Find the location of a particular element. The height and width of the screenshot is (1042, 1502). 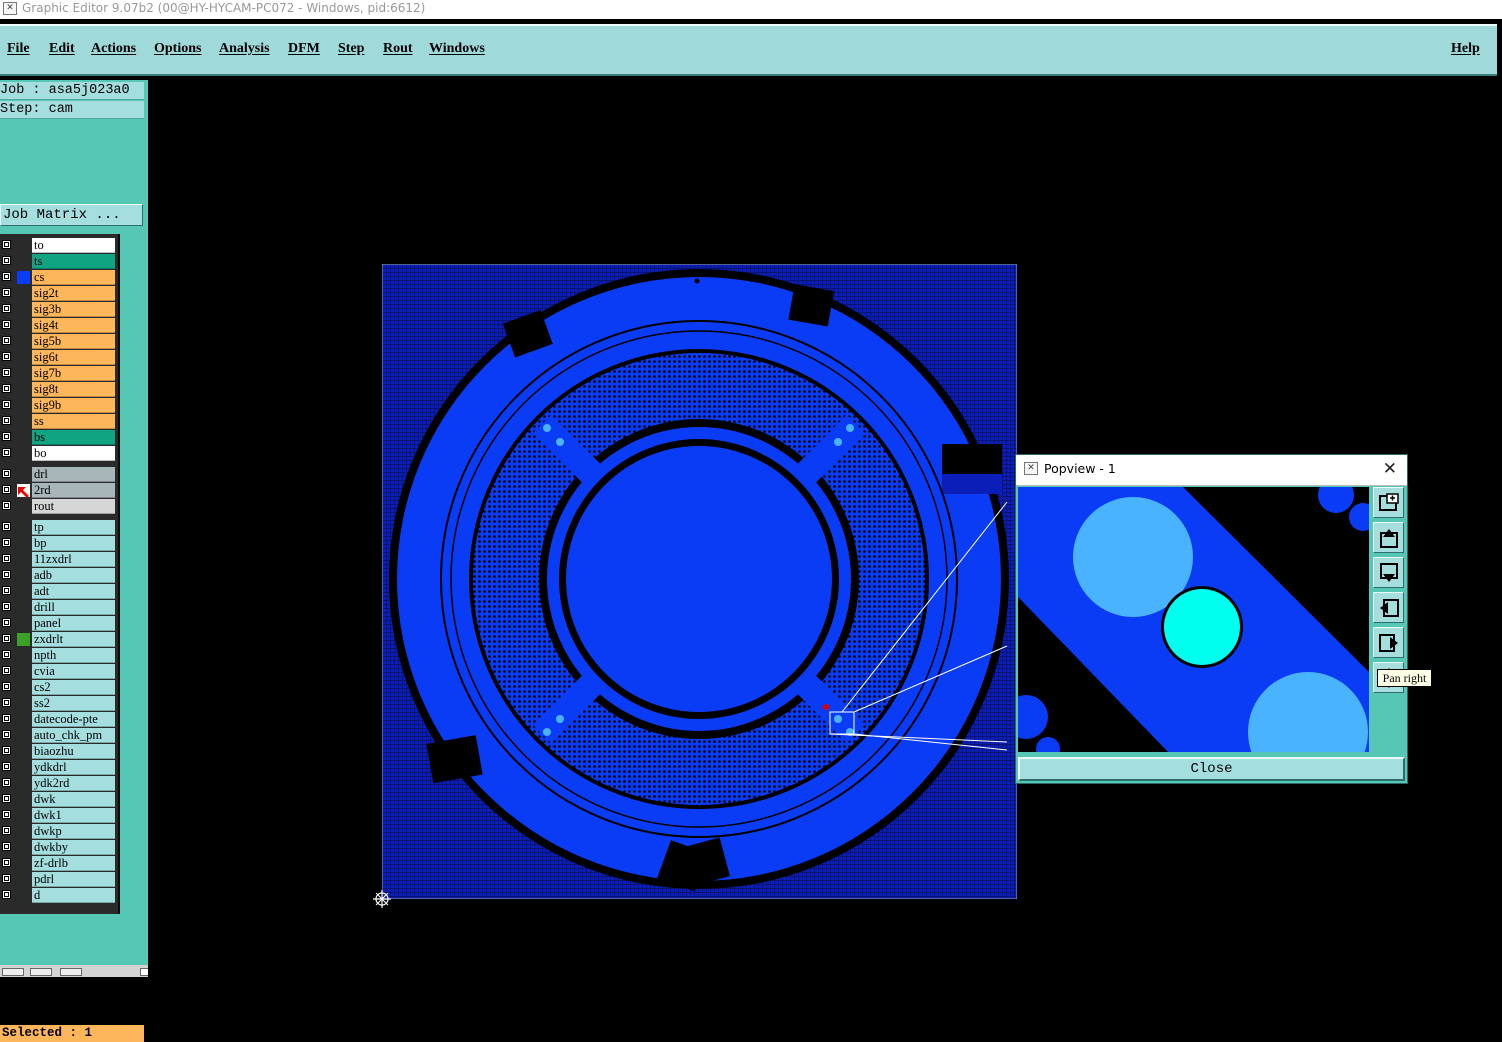

menu-analysis: Analysis is located at coordinates (244, 49).